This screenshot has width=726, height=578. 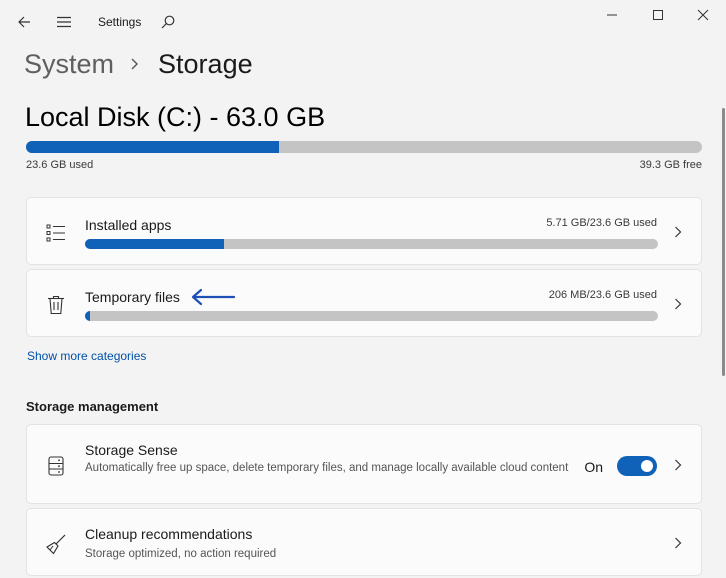 What do you see at coordinates (86, 356) in the screenshot?
I see `show-more-categories-link: Show more categories` at bounding box center [86, 356].